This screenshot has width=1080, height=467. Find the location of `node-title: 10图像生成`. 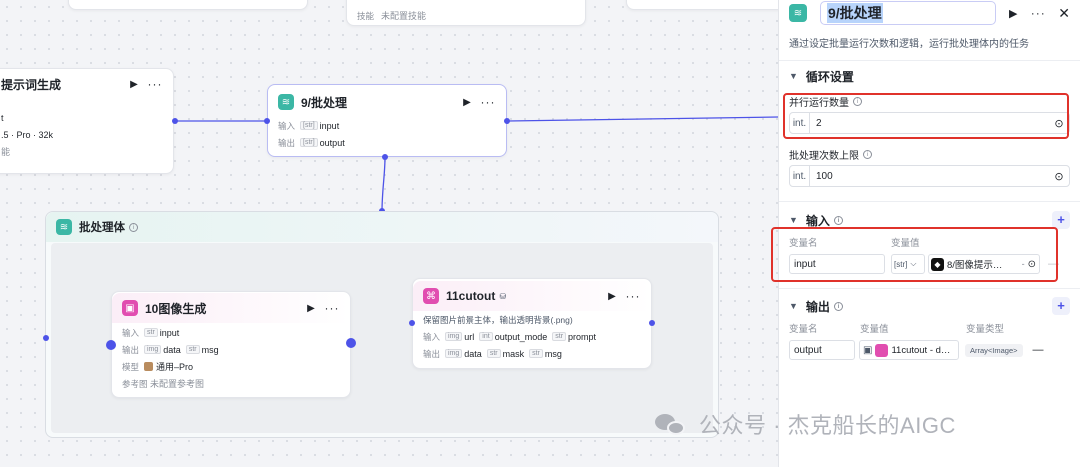

node-title: 10图像生成 is located at coordinates (176, 308).